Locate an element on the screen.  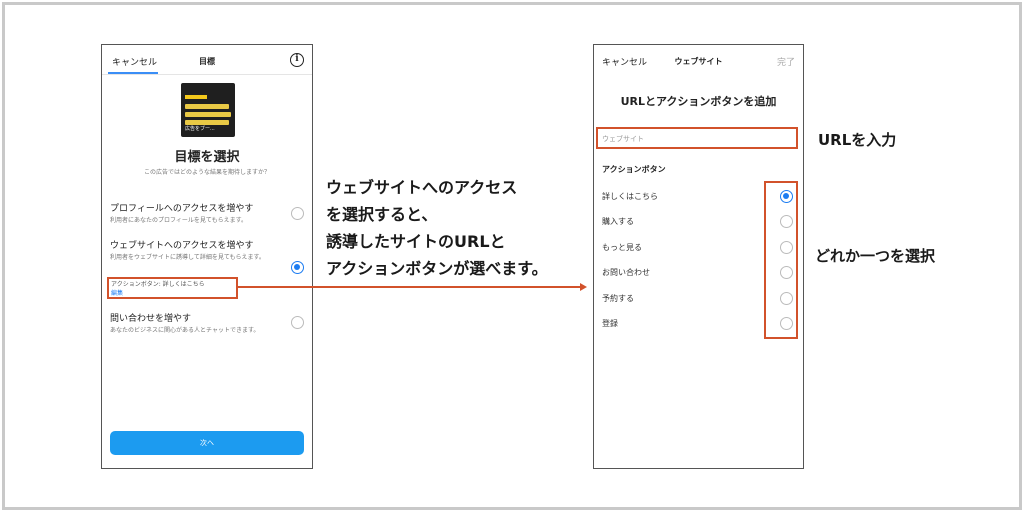
radio-profile is located at coordinates (297, 213).